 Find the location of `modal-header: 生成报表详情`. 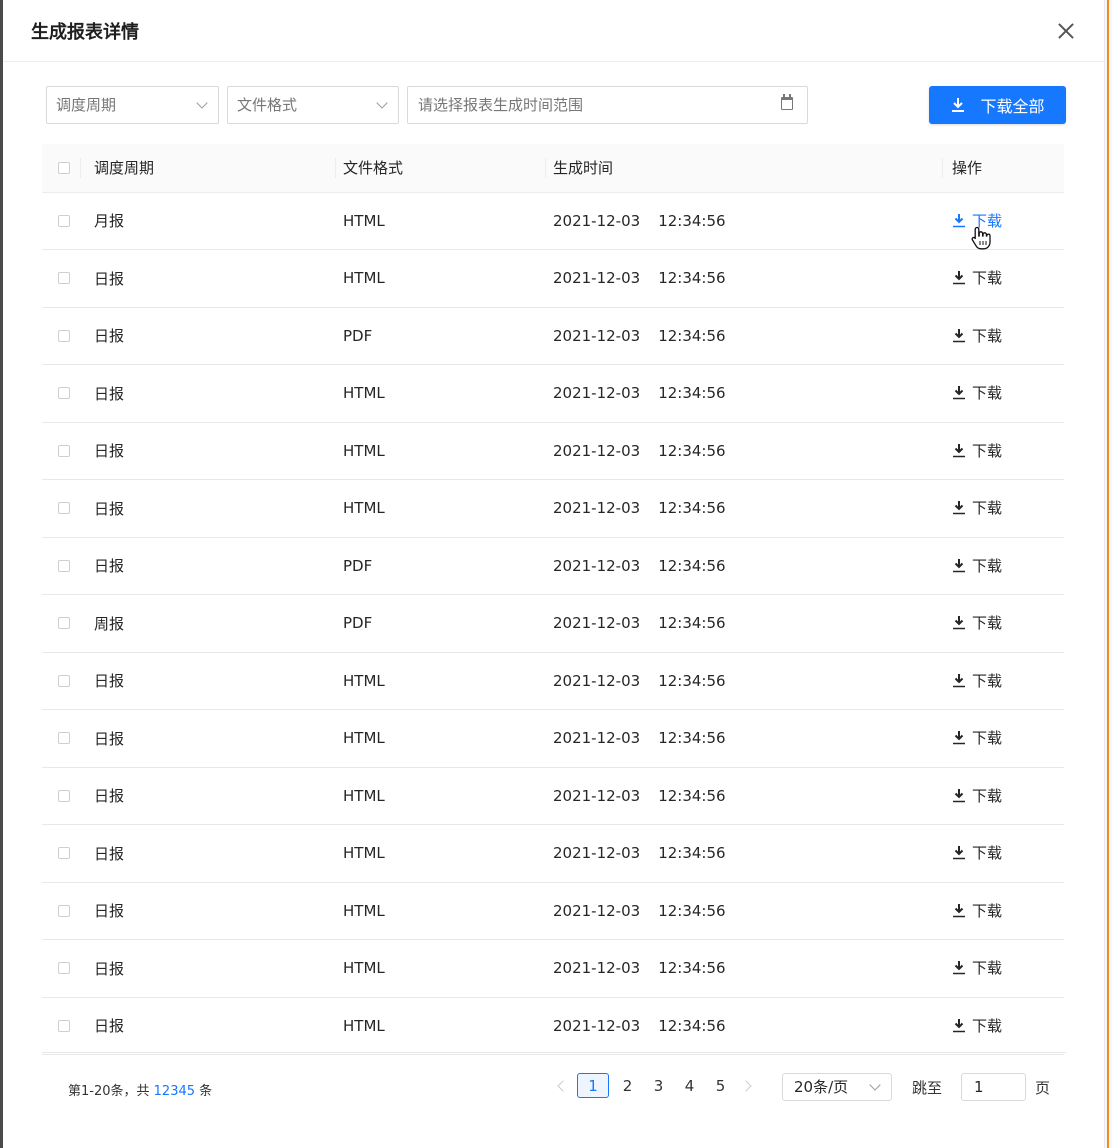

modal-header: 生成报表详情 is located at coordinates (553, 31).